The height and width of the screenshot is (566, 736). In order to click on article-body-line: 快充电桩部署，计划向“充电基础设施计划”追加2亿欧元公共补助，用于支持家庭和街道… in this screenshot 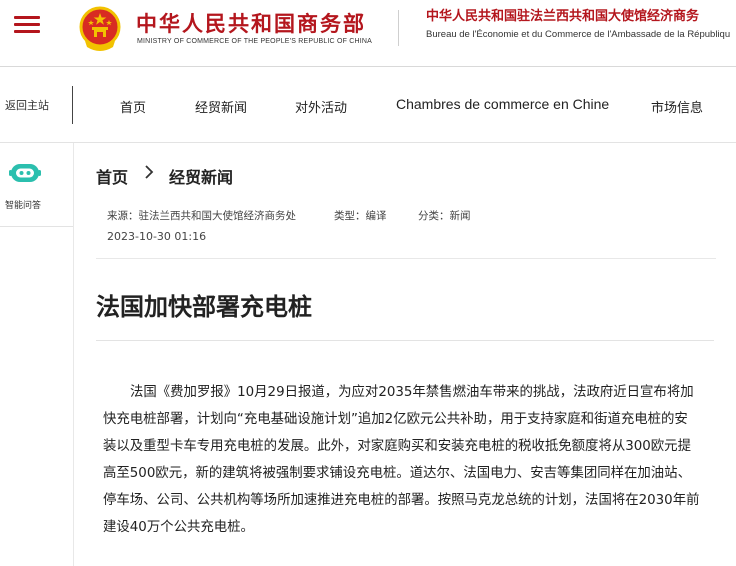, I will do `click(395, 419)`.